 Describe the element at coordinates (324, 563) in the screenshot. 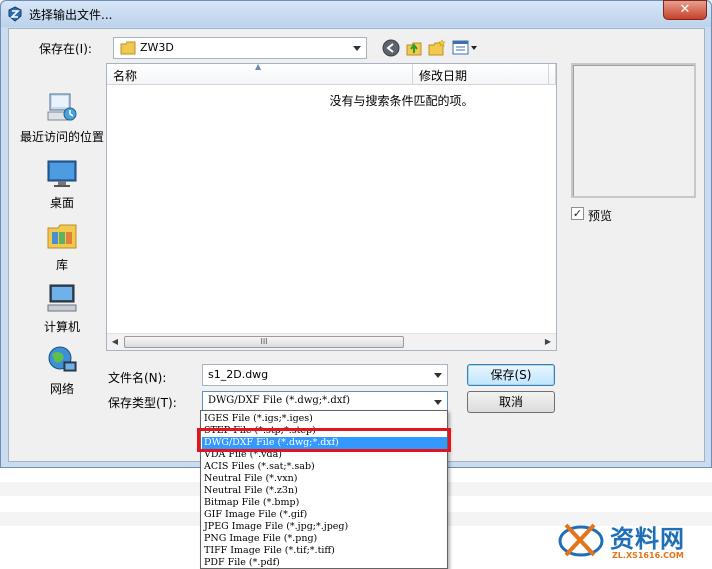

I see `save-type-option: PDF File (*.pdf)` at that location.